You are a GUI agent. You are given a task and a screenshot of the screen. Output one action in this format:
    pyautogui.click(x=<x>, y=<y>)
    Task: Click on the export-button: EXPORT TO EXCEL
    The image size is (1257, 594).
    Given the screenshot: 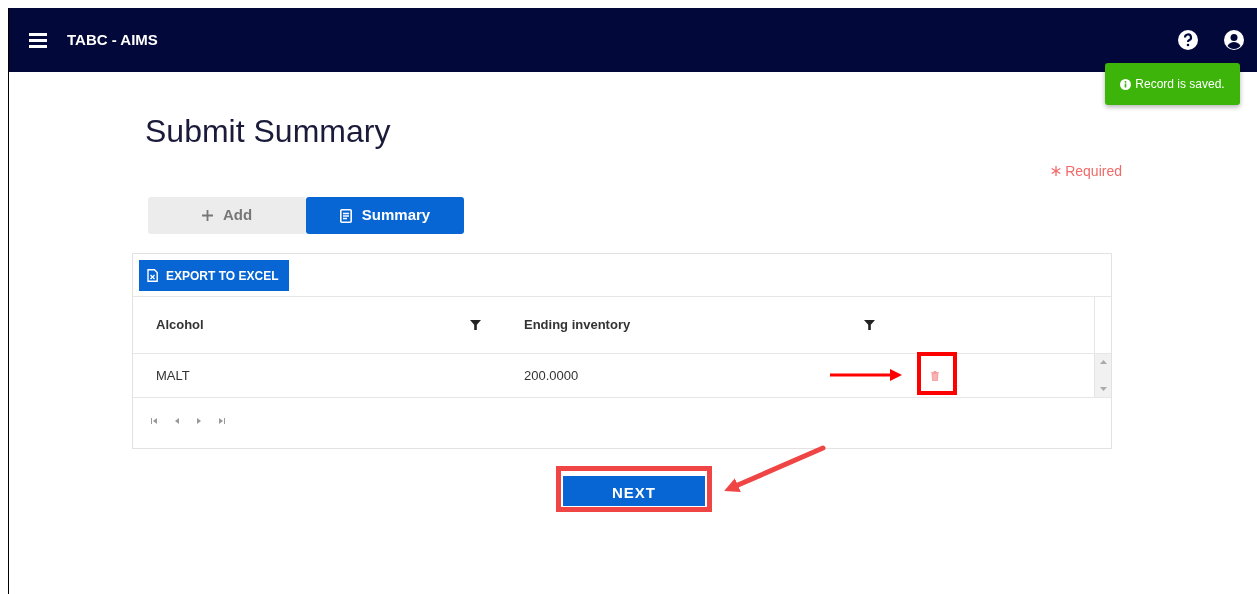 What is the action you would take?
    pyautogui.click(x=214, y=275)
    